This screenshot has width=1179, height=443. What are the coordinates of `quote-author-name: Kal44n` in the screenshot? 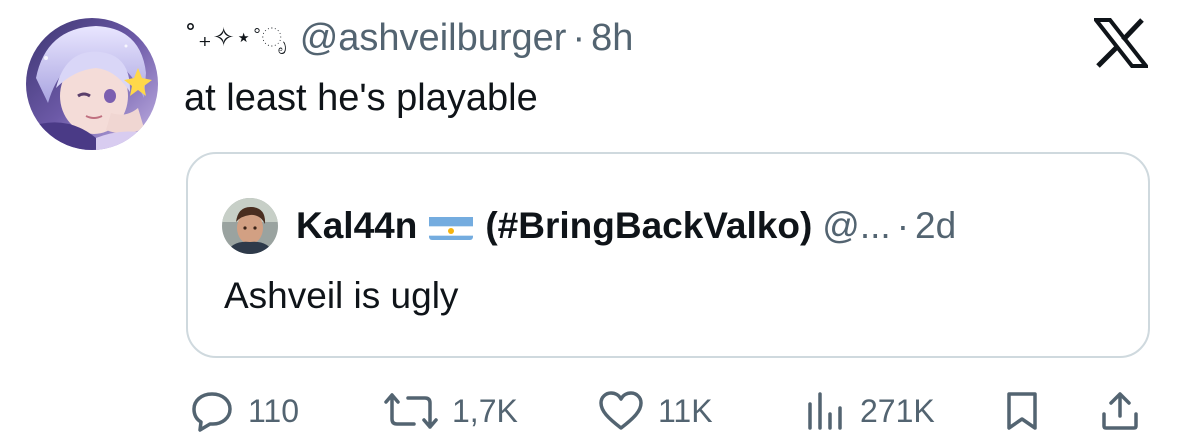 It's located at (356, 226).